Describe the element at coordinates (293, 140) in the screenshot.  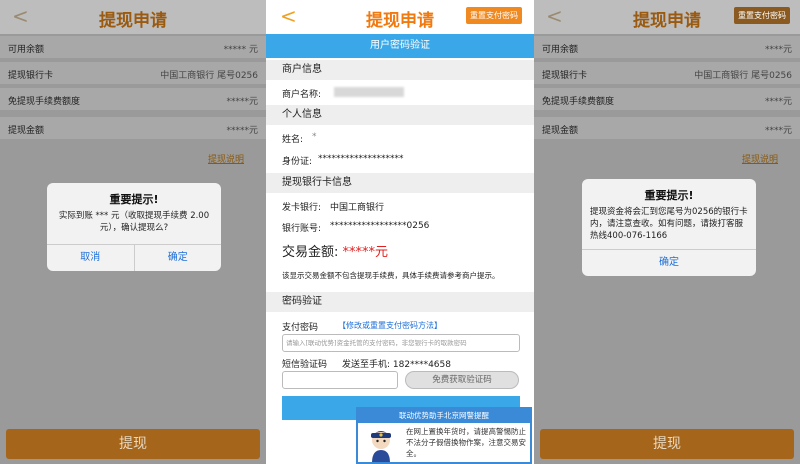
I see `name-label: 姓名:` at that location.